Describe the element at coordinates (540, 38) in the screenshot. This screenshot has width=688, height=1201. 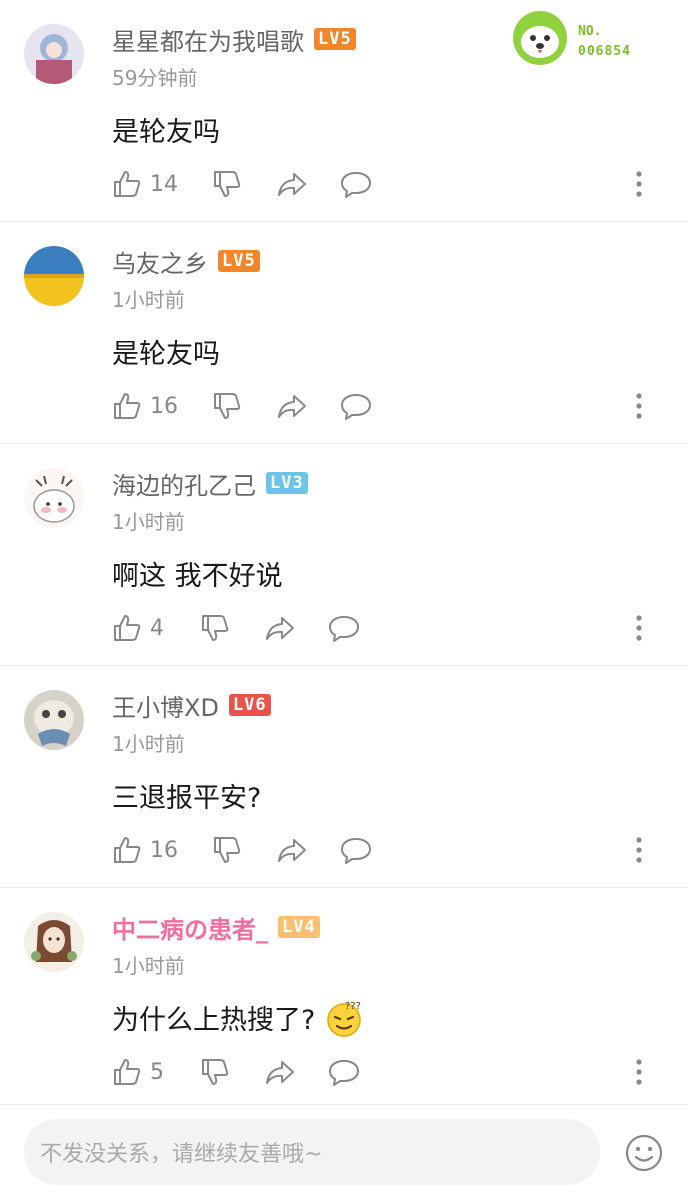
I see `shiba-badge-icon` at that location.